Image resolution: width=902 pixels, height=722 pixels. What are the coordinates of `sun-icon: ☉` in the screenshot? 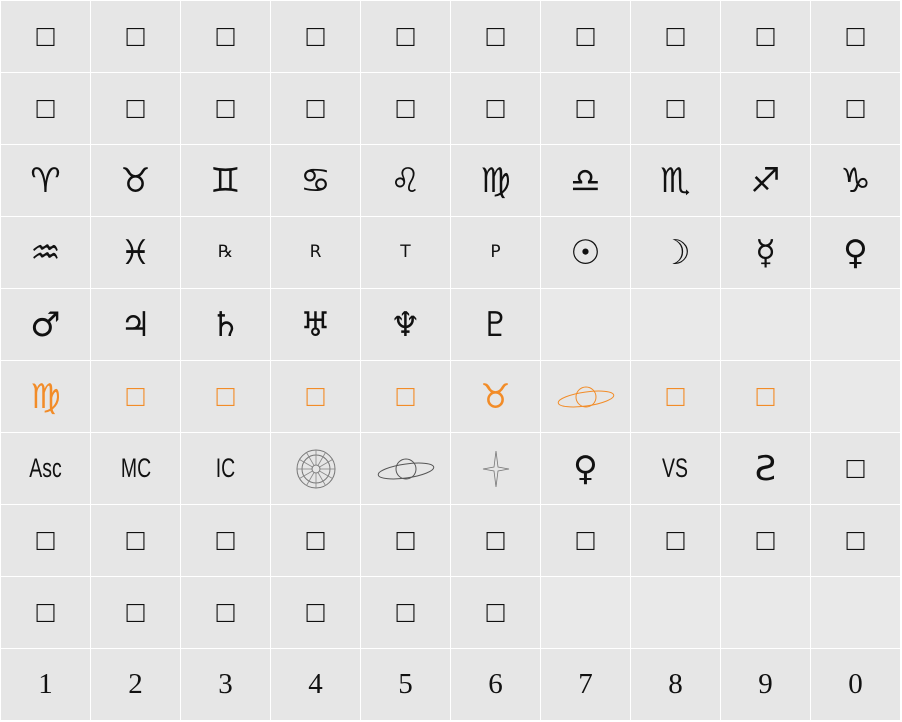 It's located at (585, 252).